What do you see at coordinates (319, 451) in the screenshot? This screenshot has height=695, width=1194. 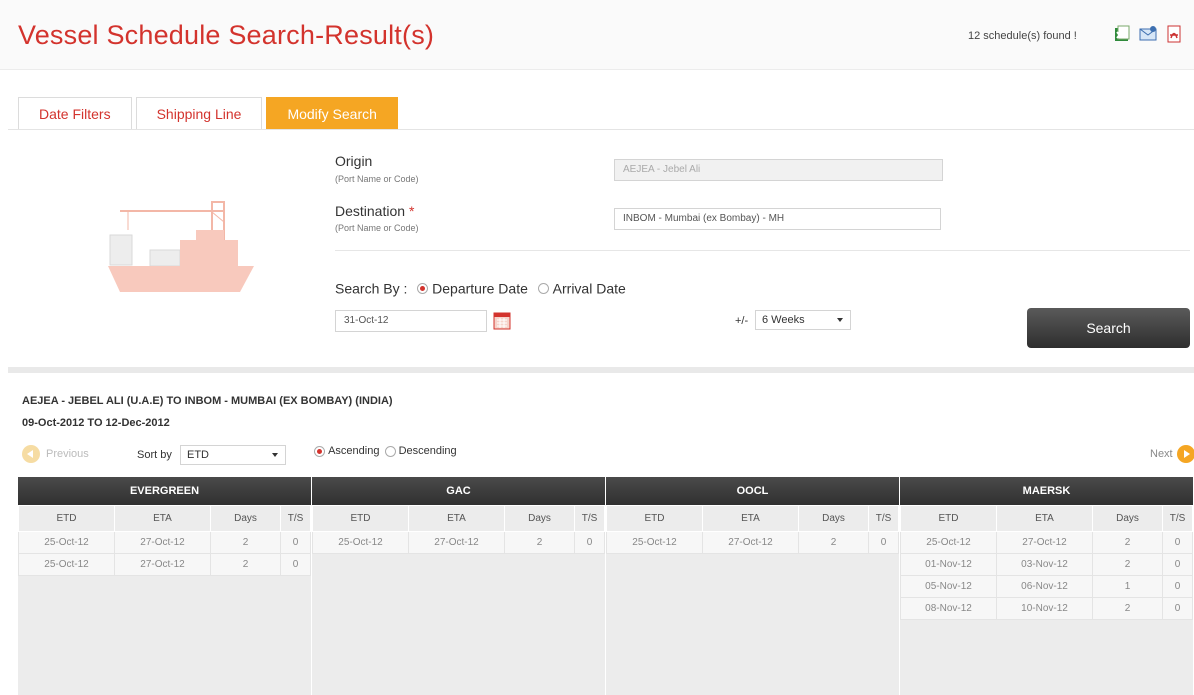 I see `ascending-radio` at bounding box center [319, 451].